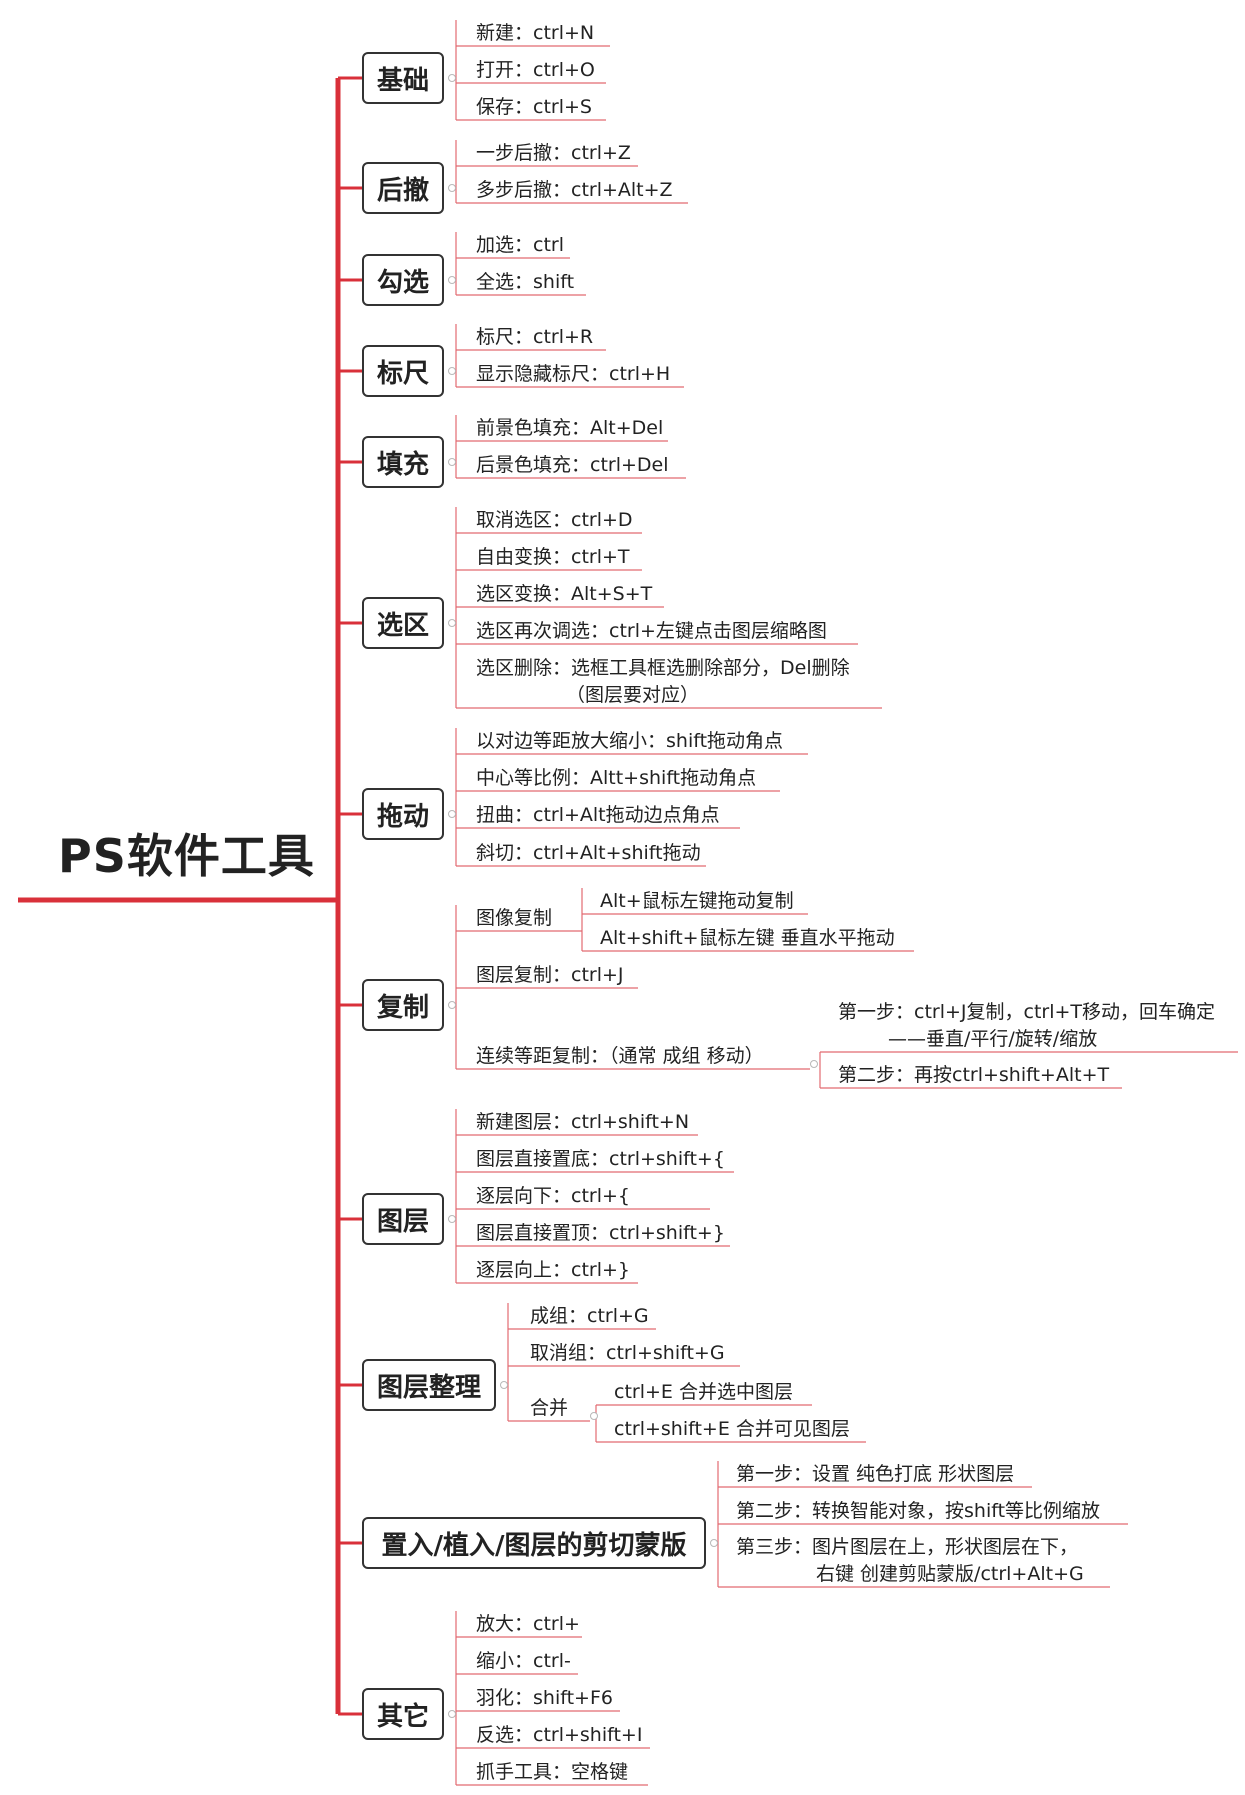 The image size is (1245, 1795). I want to click on leaf-item: 抓手工具：空格键, so click(552, 1772).